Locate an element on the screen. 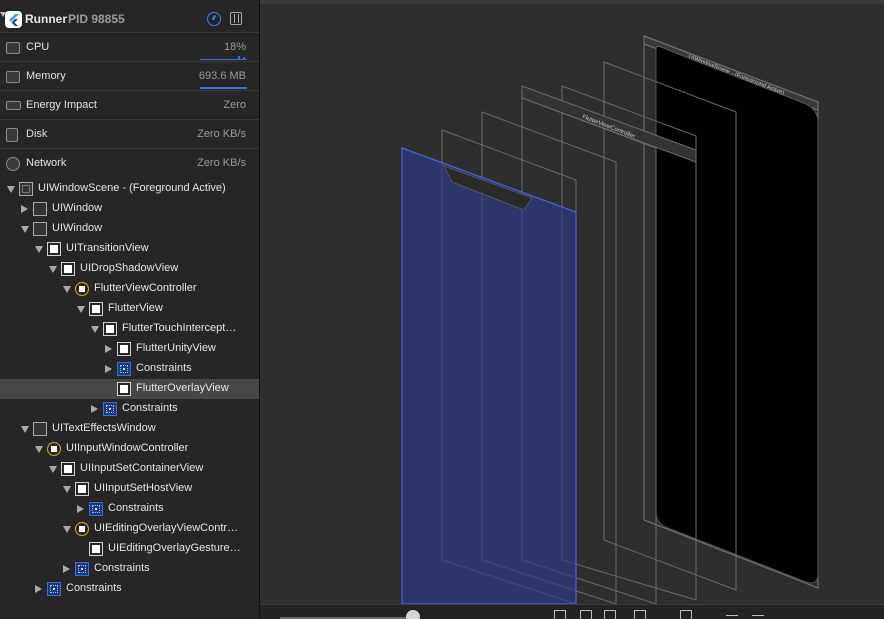  show-constraints-icon is located at coordinates (586, 614).